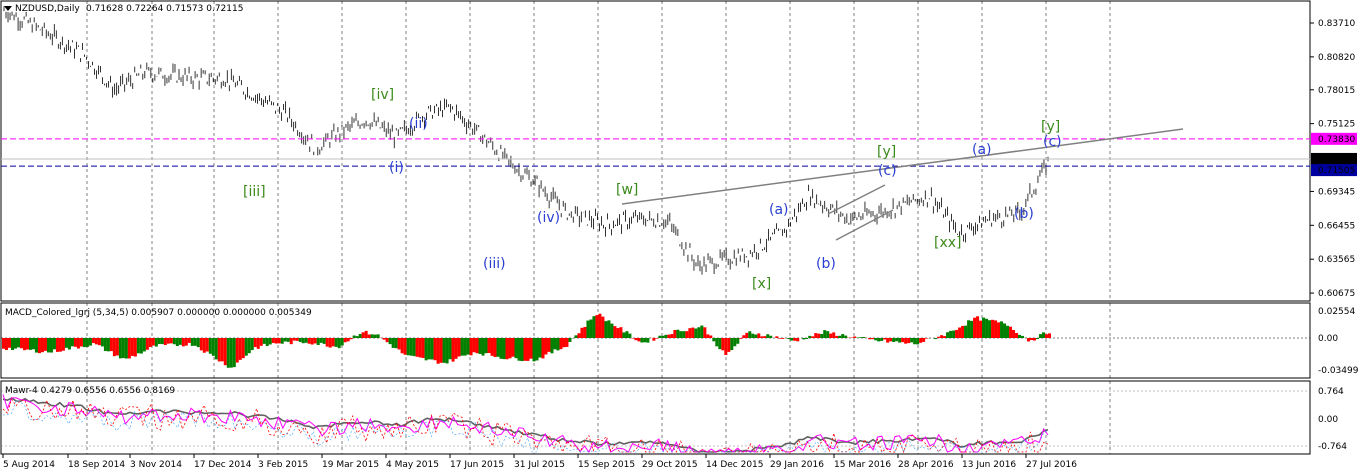  What do you see at coordinates (96, 465) in the screenshot?
I see `time-label: 18 Sep 2014` at bounding box center [96, 465].